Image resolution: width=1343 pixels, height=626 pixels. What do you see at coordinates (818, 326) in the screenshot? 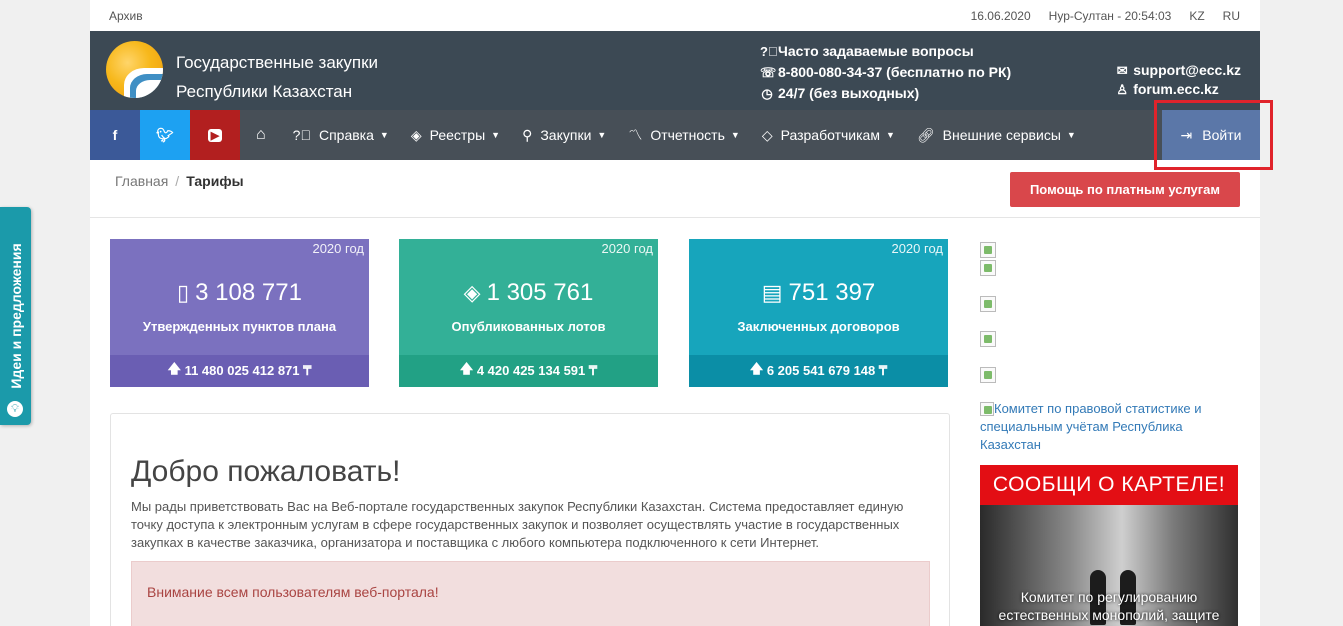
I see `card-label: Заключенных договоров` at bounding box center [818, 326].